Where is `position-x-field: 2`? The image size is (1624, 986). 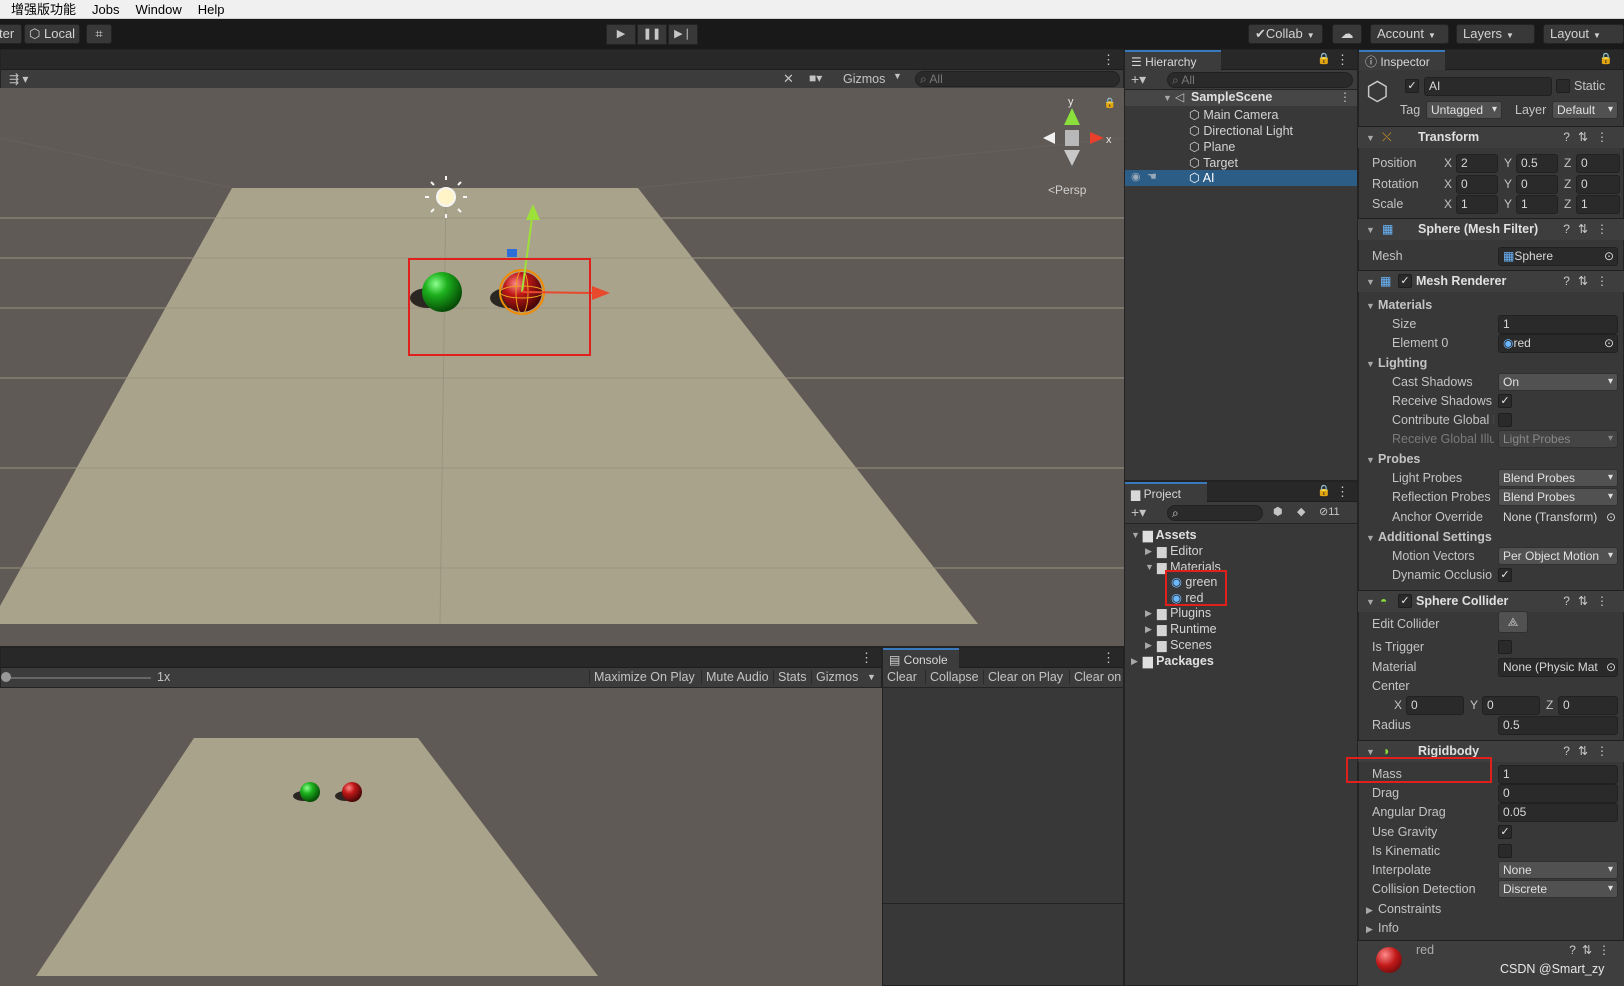
position-x-field: 2 is located at coordinates (1477, 163).